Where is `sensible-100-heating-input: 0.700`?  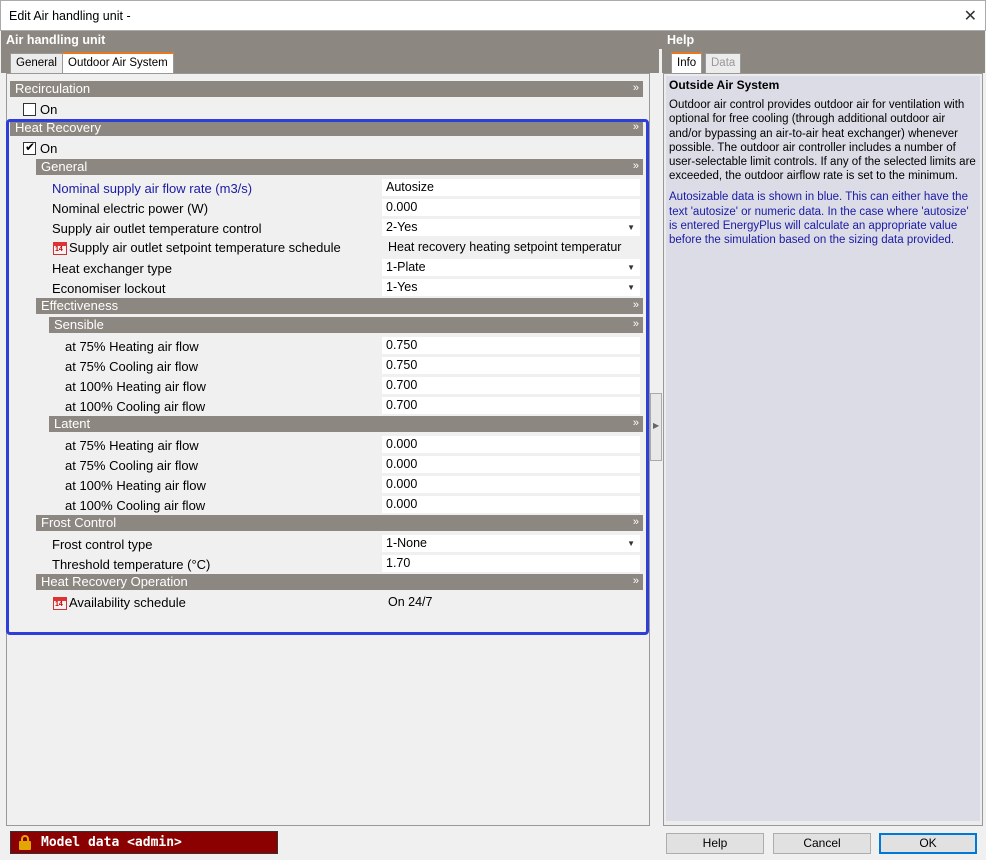 sensible-100-heating-input: 0.700 is located at coordinates (511, 385).